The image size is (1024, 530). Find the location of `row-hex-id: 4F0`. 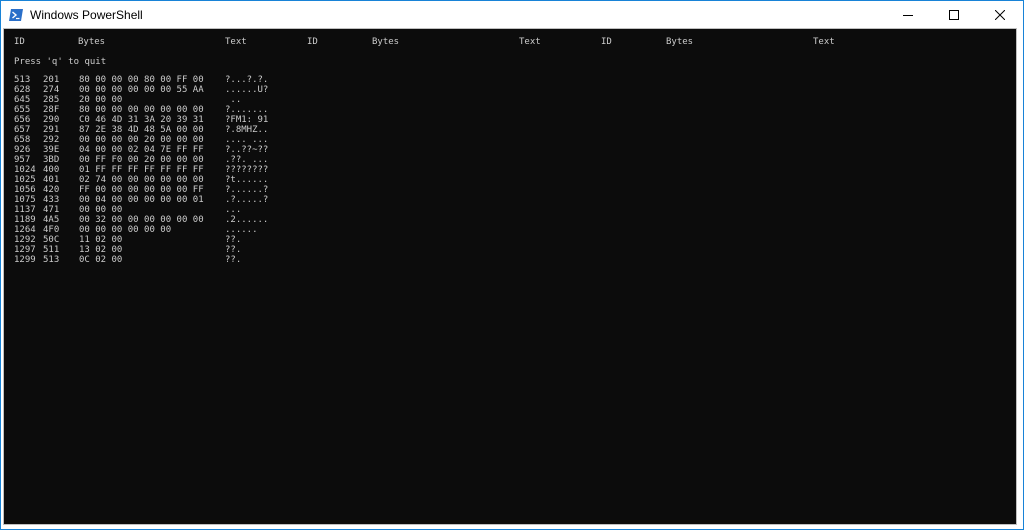

row-hex-id: 4F0 is located at coordinates (51, 230).